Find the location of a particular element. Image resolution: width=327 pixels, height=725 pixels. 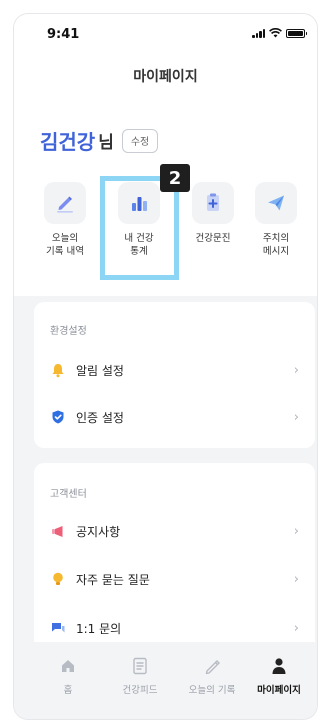

wifi-icon is located at coordinates (275, 33).